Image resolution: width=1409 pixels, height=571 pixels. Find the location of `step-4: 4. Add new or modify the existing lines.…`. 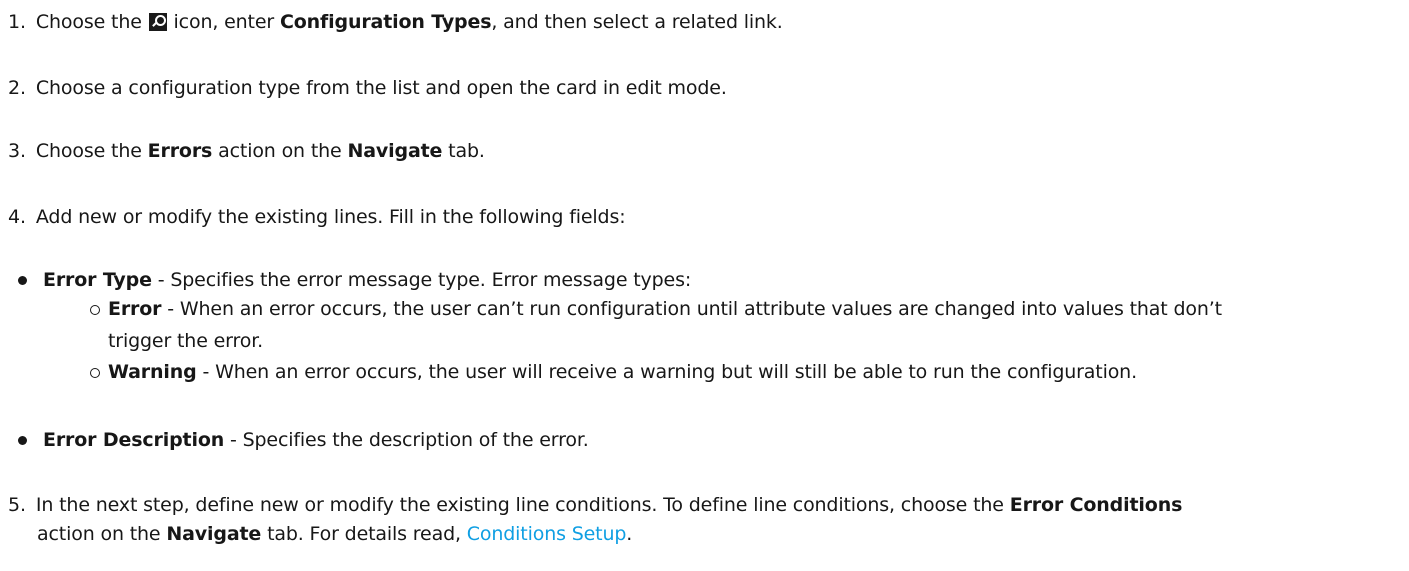

step-4: 4. Add new or modify the existing lines.… is located at coordinates (317, 217).